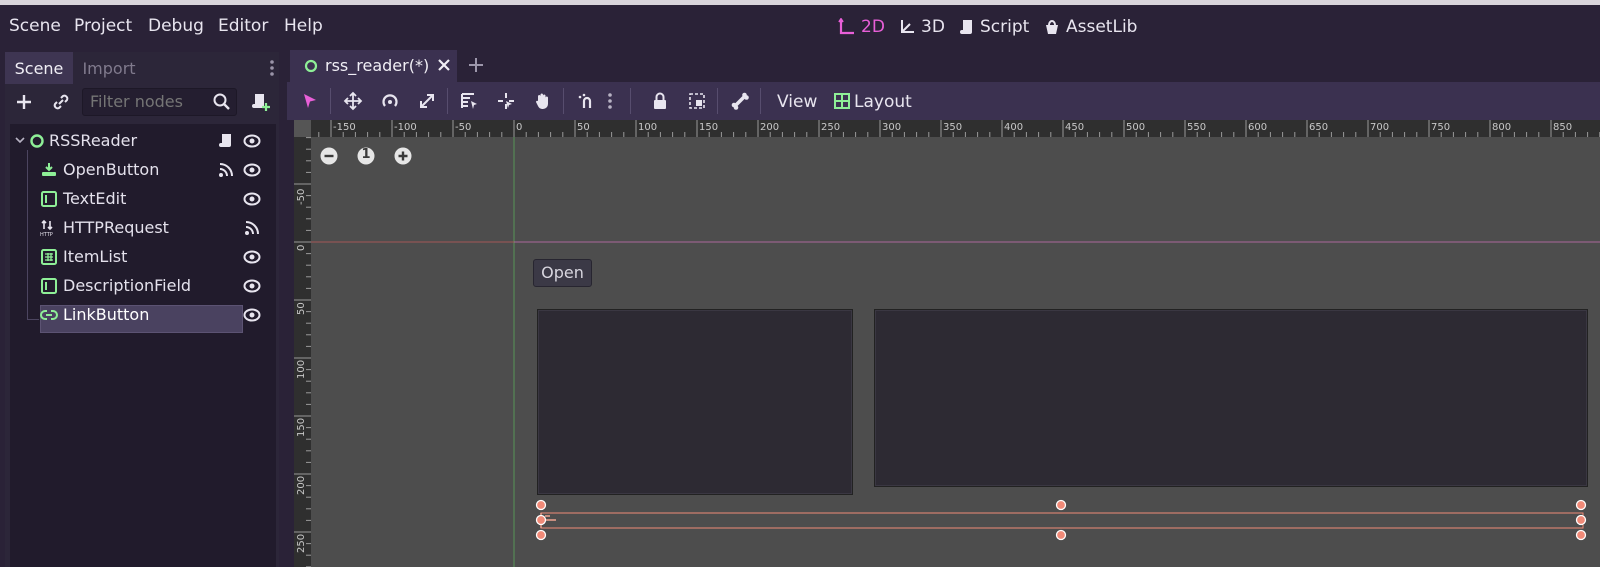  What do you see at coordinates (1562, 127) in the screenshot?
I see `ruler-label: 850` at bounding box center [1562, 127].